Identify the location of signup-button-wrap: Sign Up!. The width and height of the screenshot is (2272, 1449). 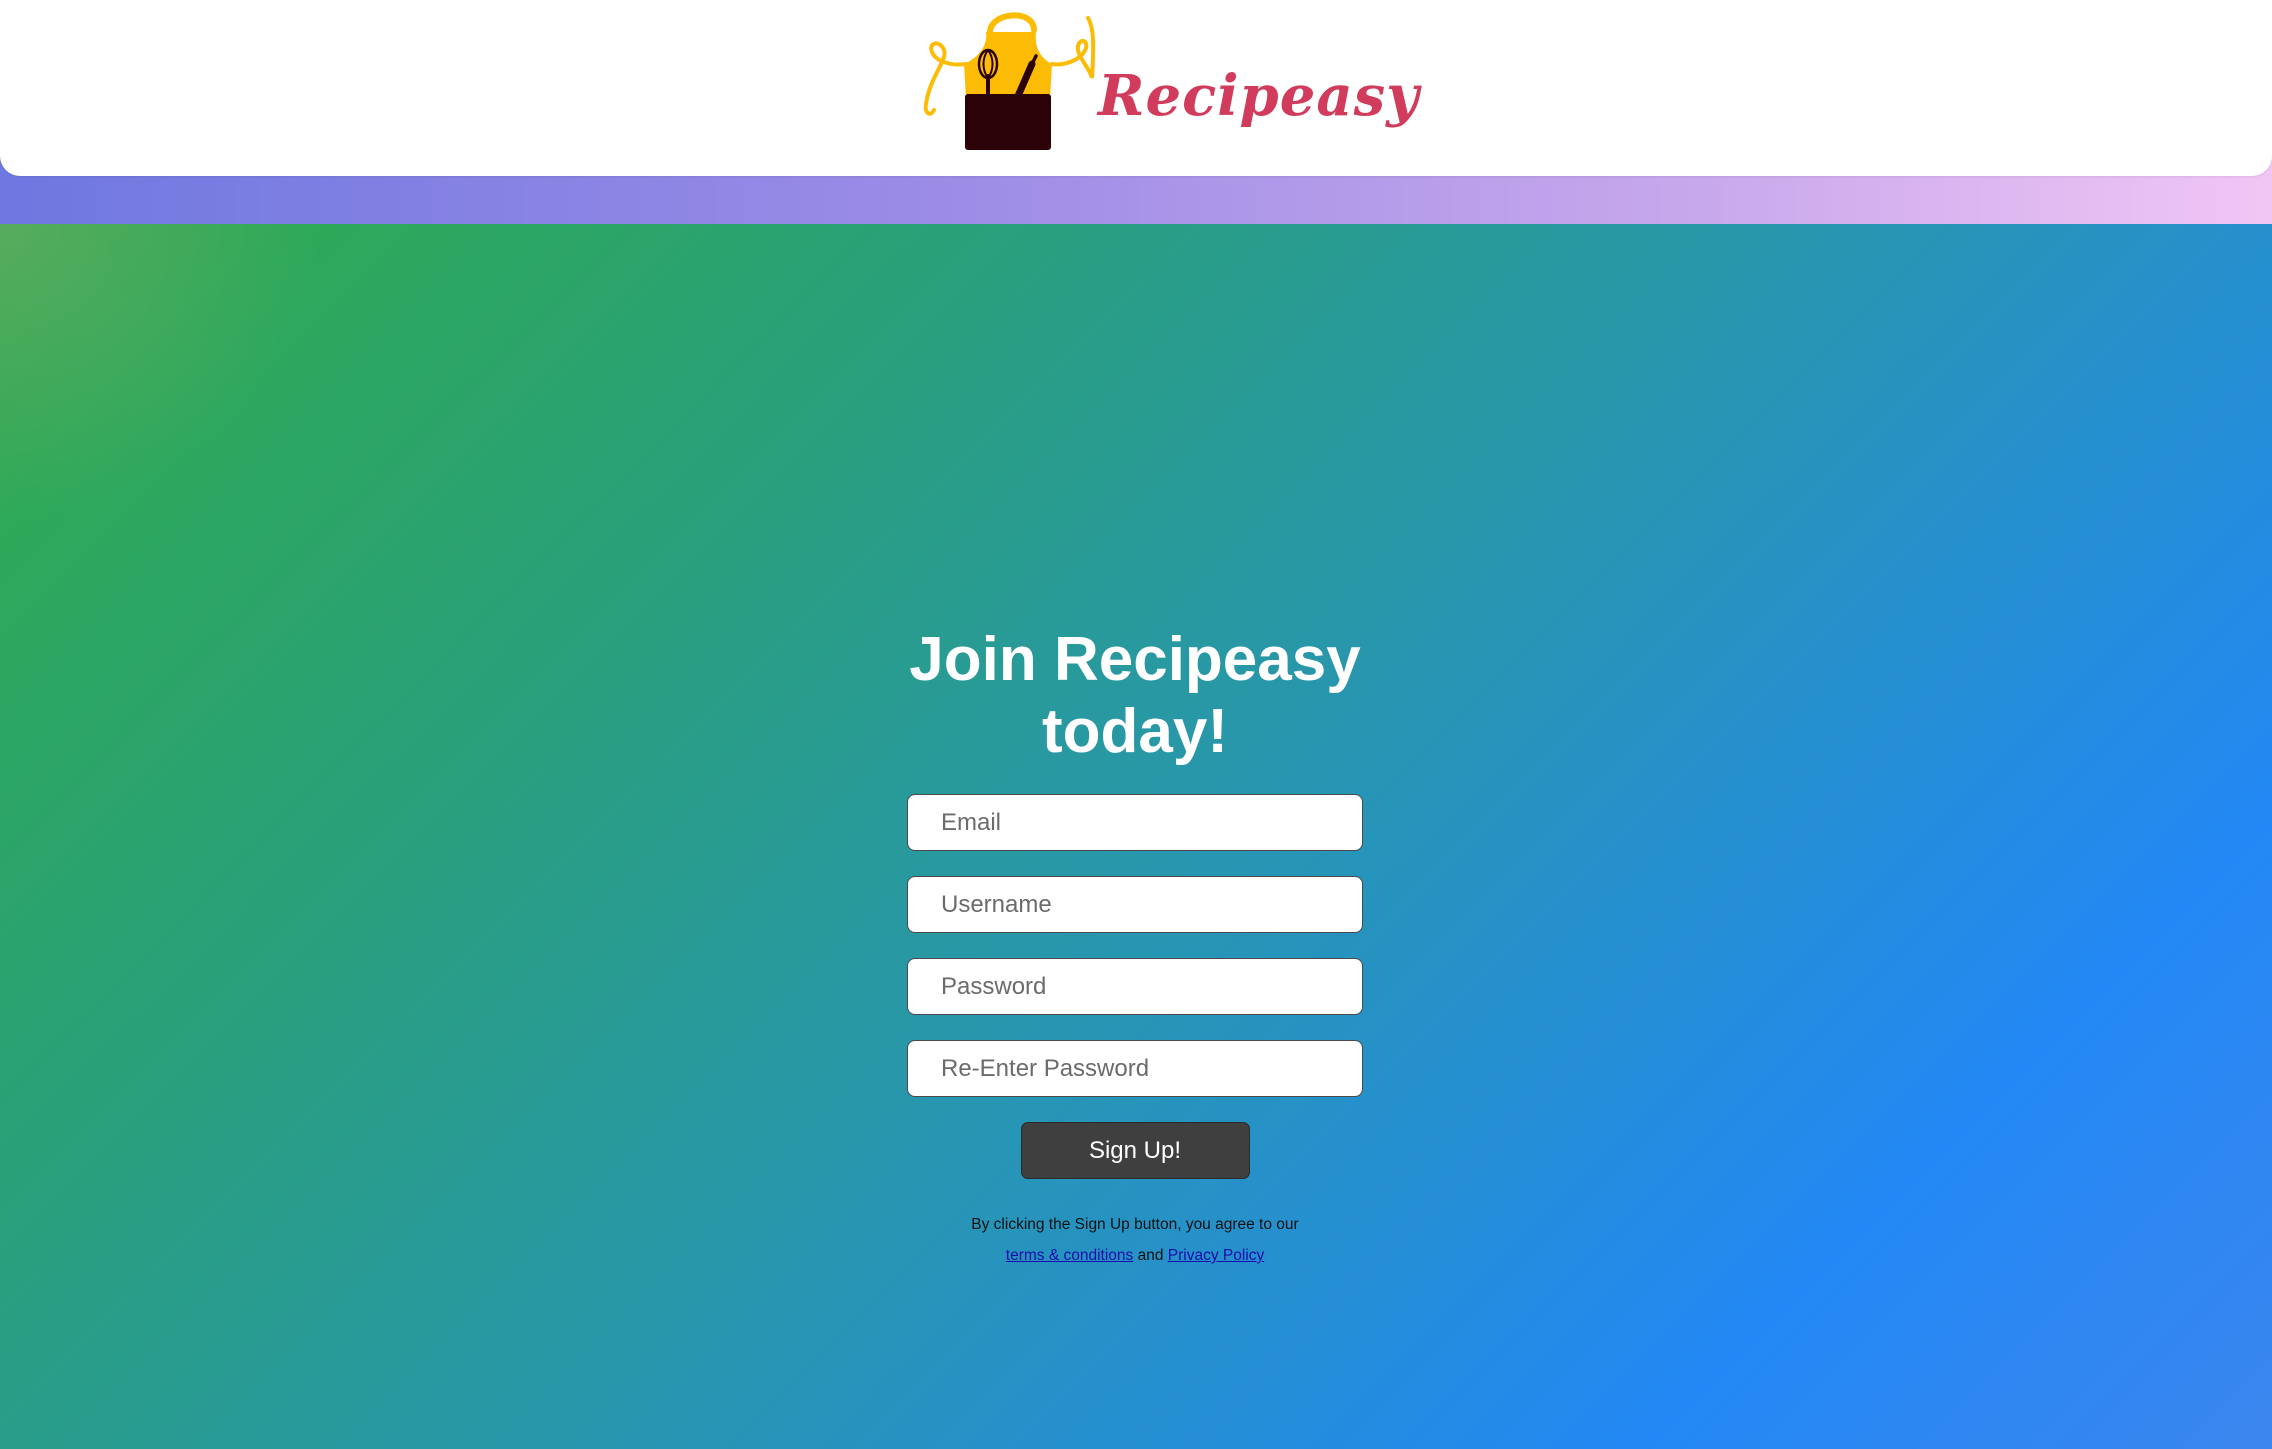
(1135, 1150).